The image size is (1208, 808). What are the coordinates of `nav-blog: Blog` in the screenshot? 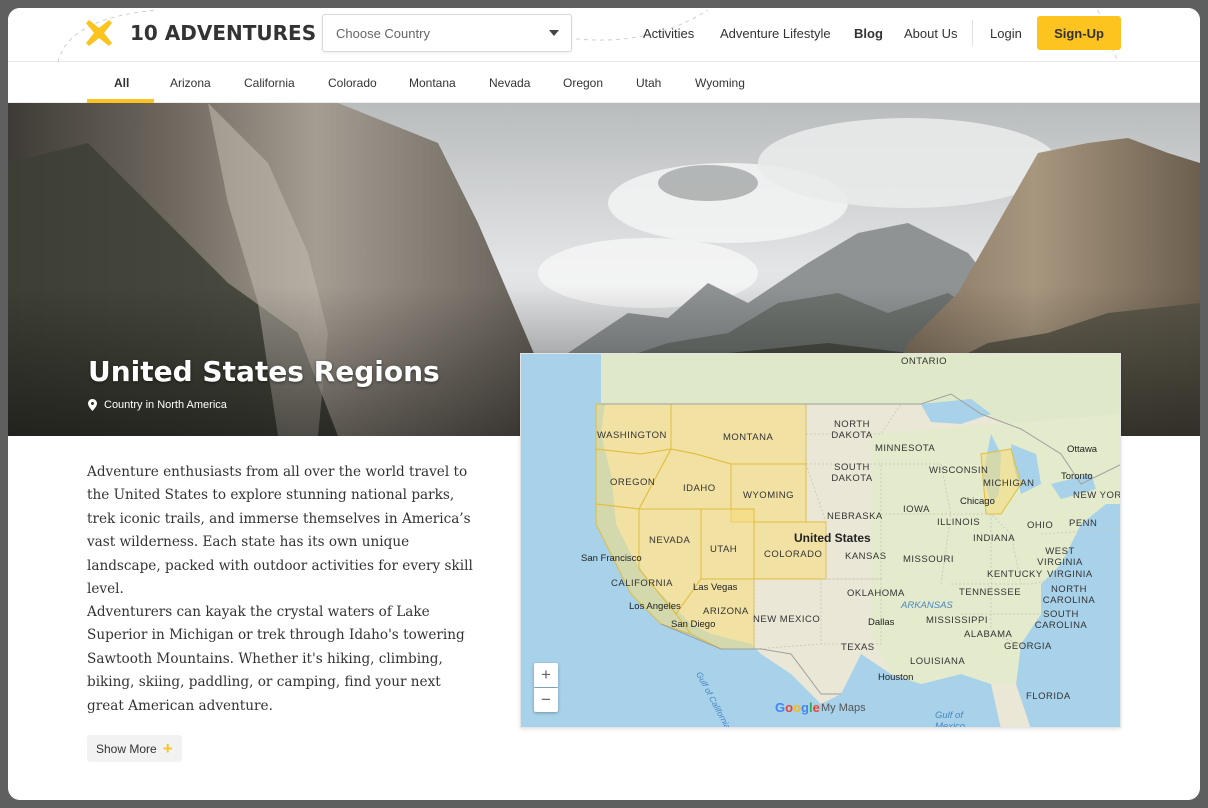 It's located at (868, 33).